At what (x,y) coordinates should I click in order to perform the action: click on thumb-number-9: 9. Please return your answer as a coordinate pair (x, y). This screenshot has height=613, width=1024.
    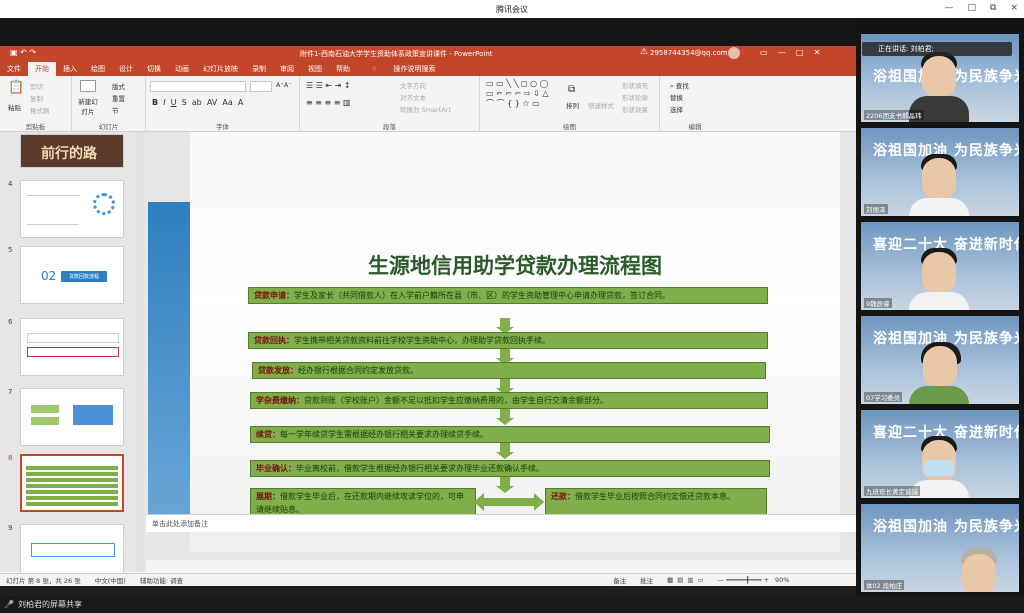
    Looking at the image, I should click on (10, 528).